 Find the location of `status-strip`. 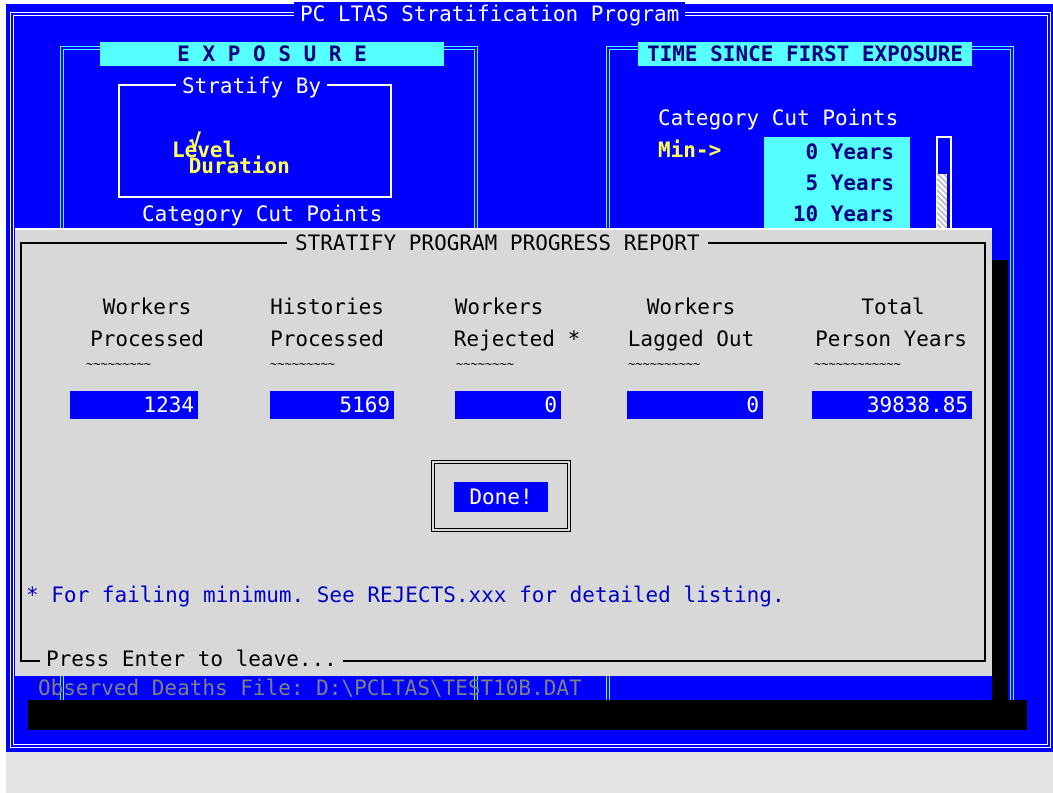

status-strip is located at coordinates (529, 772).